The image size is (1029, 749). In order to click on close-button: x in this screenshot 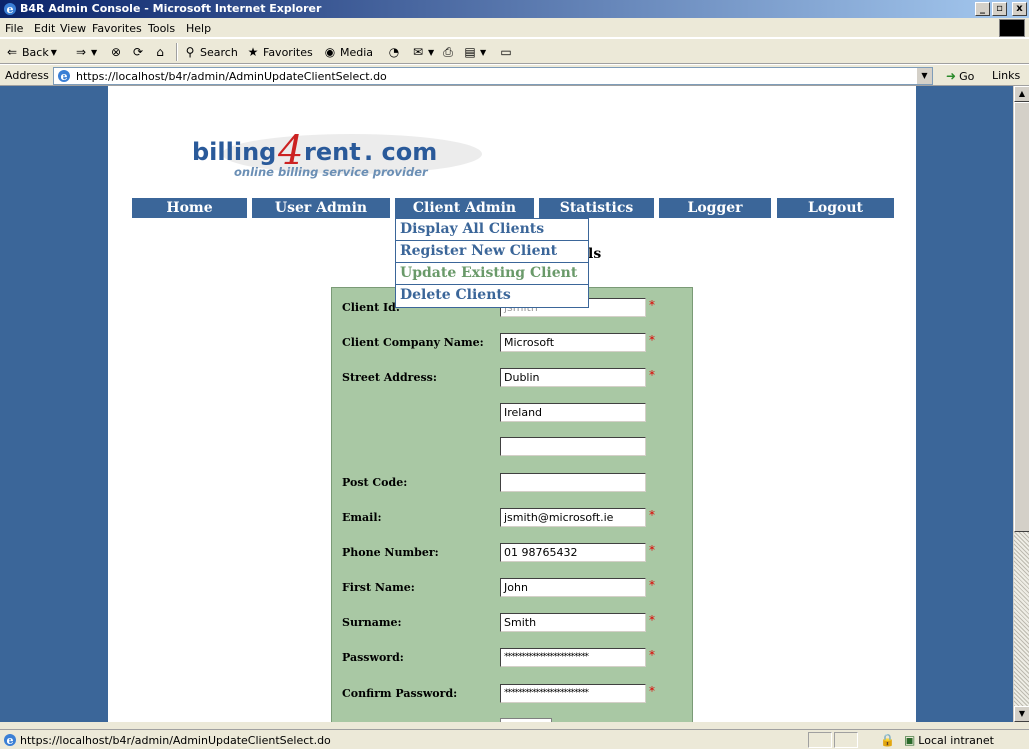, I will do `click(1019, 9)`.